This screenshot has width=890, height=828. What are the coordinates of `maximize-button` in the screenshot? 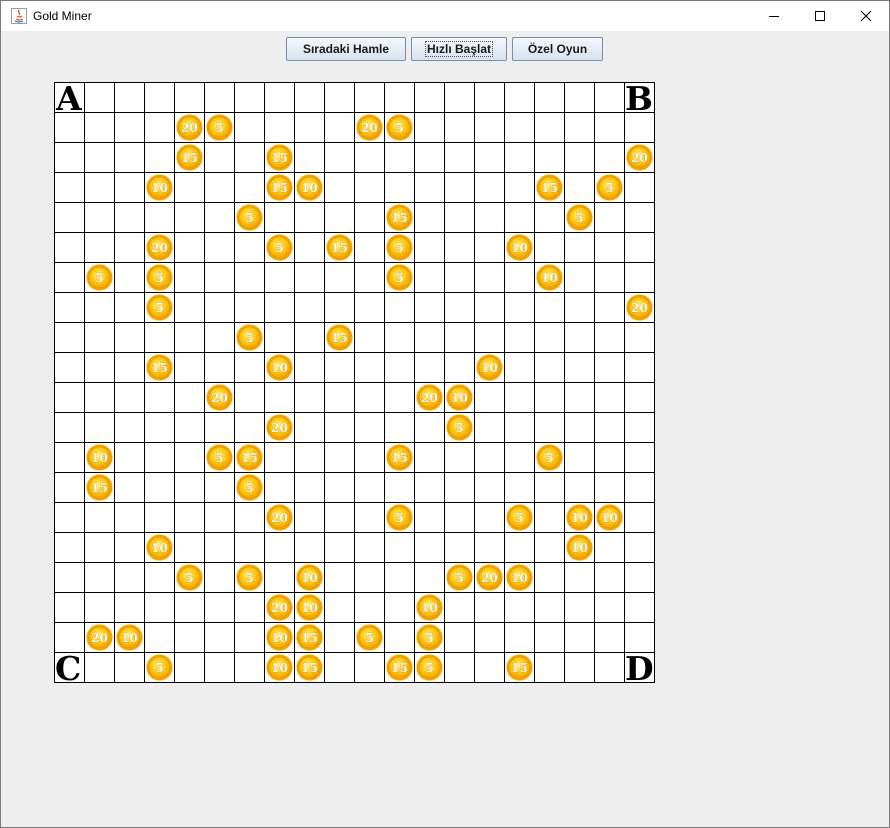 It's located at (820, 16).